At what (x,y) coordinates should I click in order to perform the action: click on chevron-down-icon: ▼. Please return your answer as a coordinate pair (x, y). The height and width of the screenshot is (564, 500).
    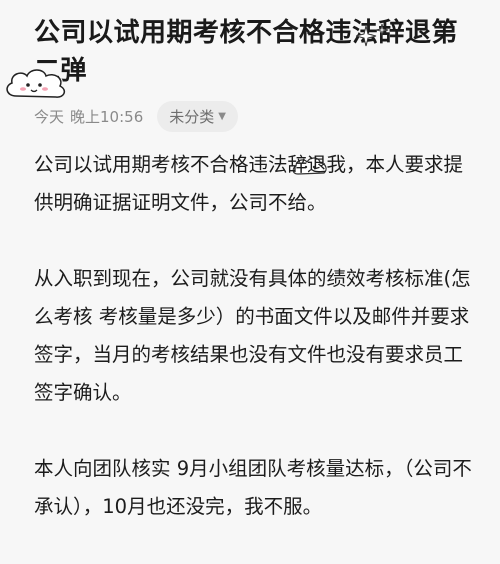
    Looking at the image, I should click on (222, 116).